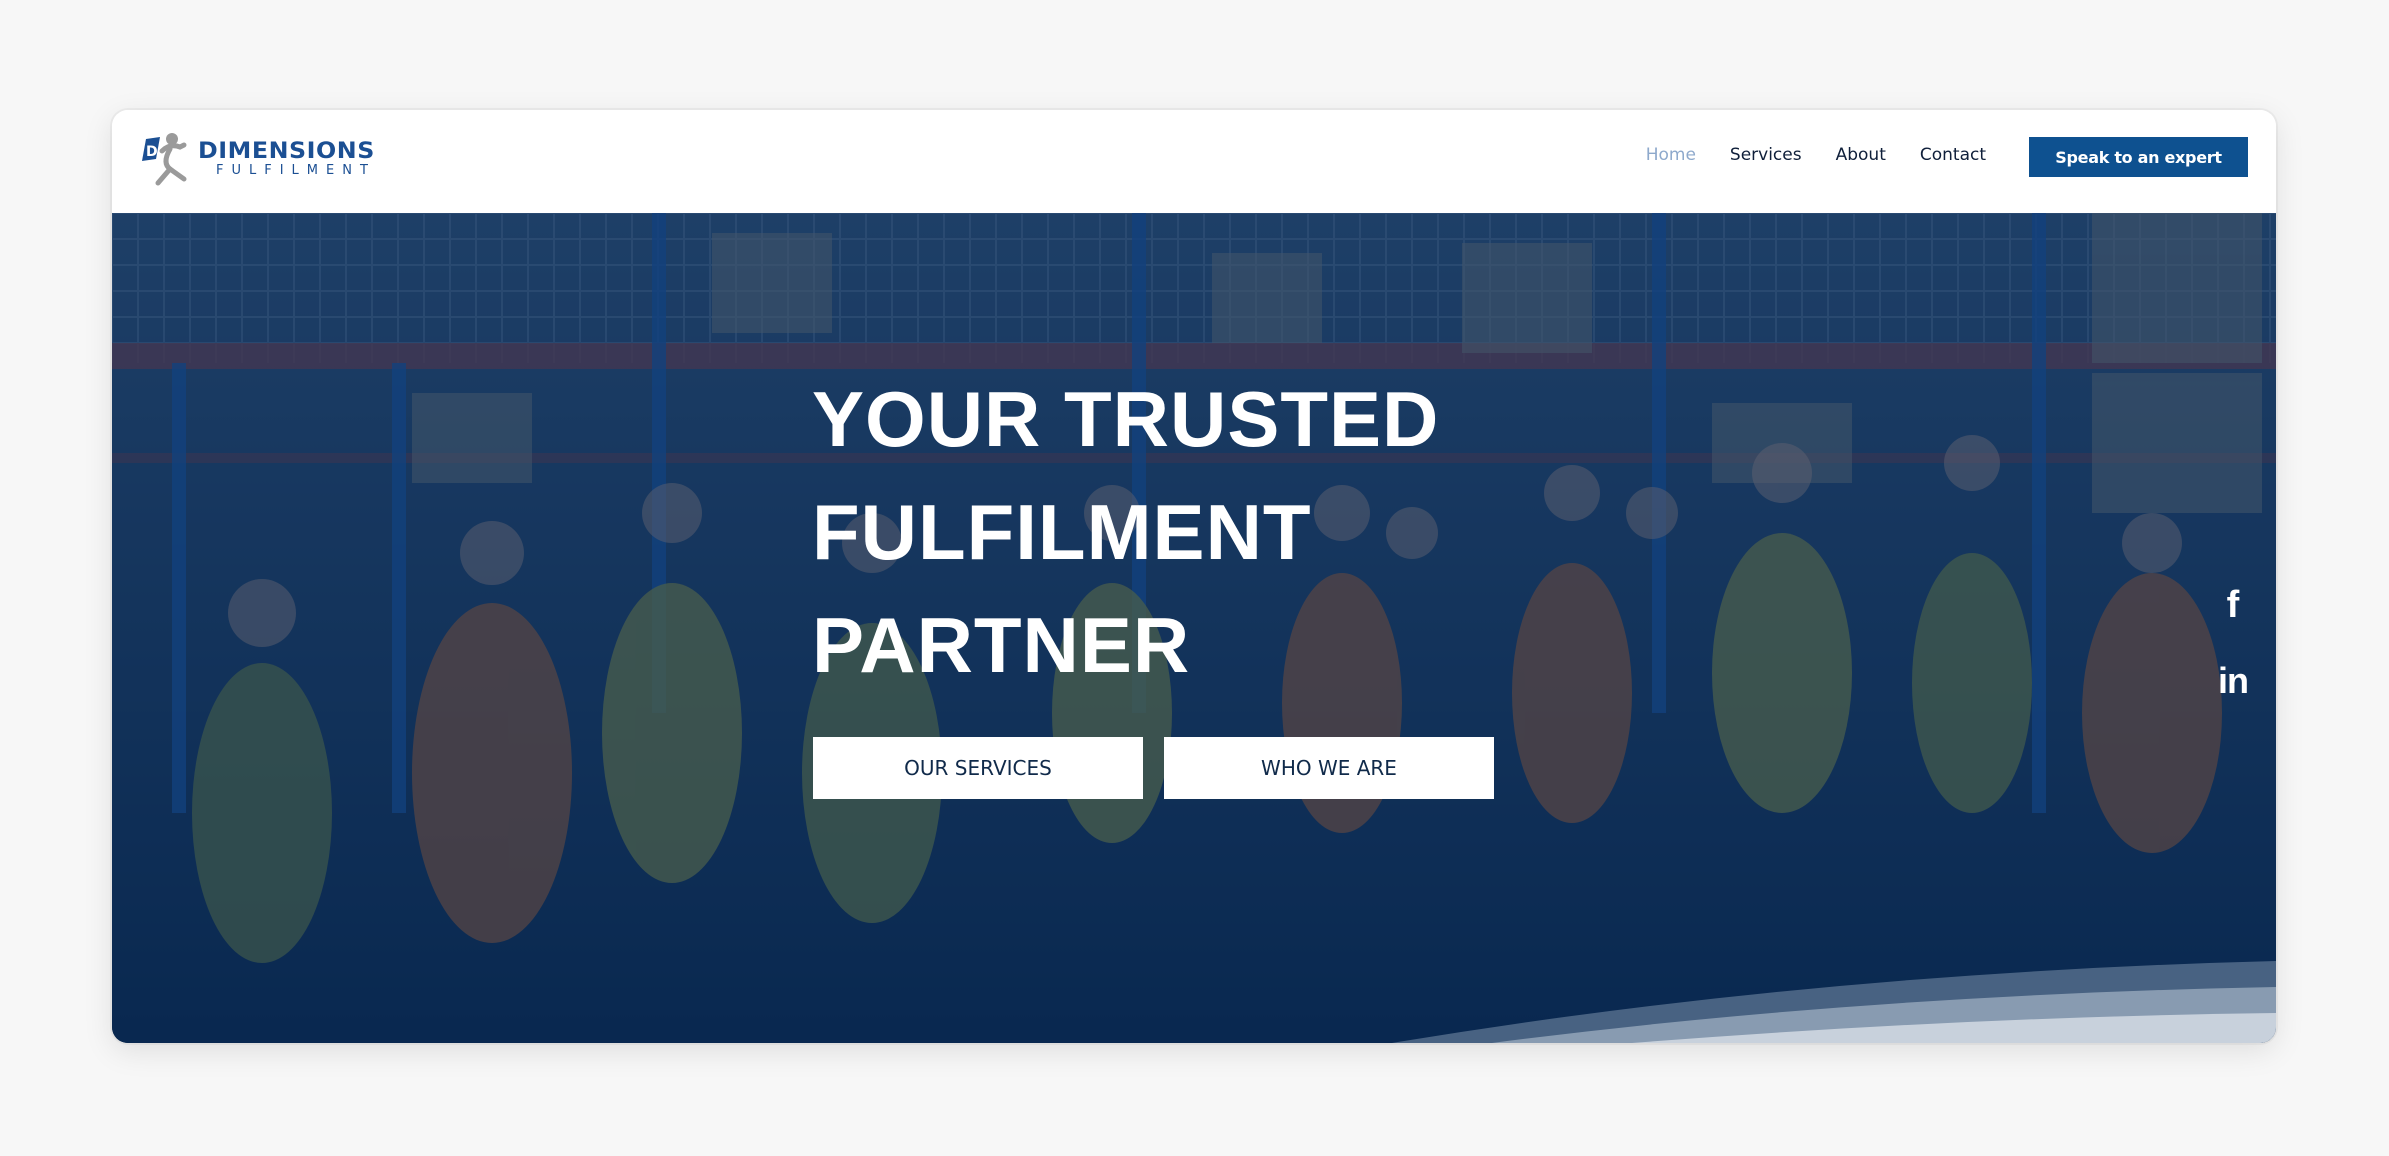 Image resolution: width=2389 pixels, height=1156 pixels. What do you see at coordinates (1126, 419) in the screenshot?
I see `hero-title-line: YOUR TRUSTED` at bounding box center [1126, 419].